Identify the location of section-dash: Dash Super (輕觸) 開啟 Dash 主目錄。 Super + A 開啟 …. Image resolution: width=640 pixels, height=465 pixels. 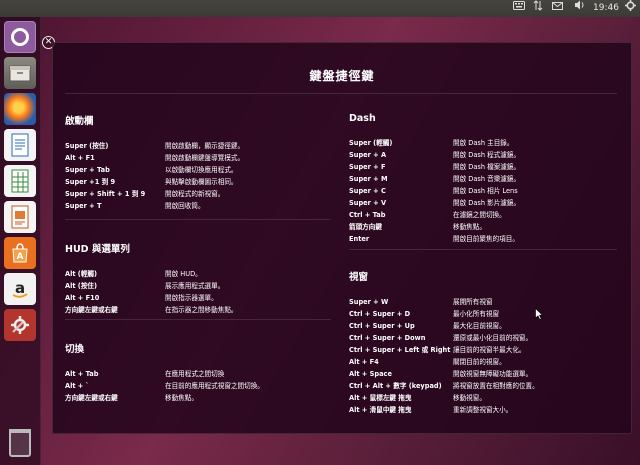
(479, 179).